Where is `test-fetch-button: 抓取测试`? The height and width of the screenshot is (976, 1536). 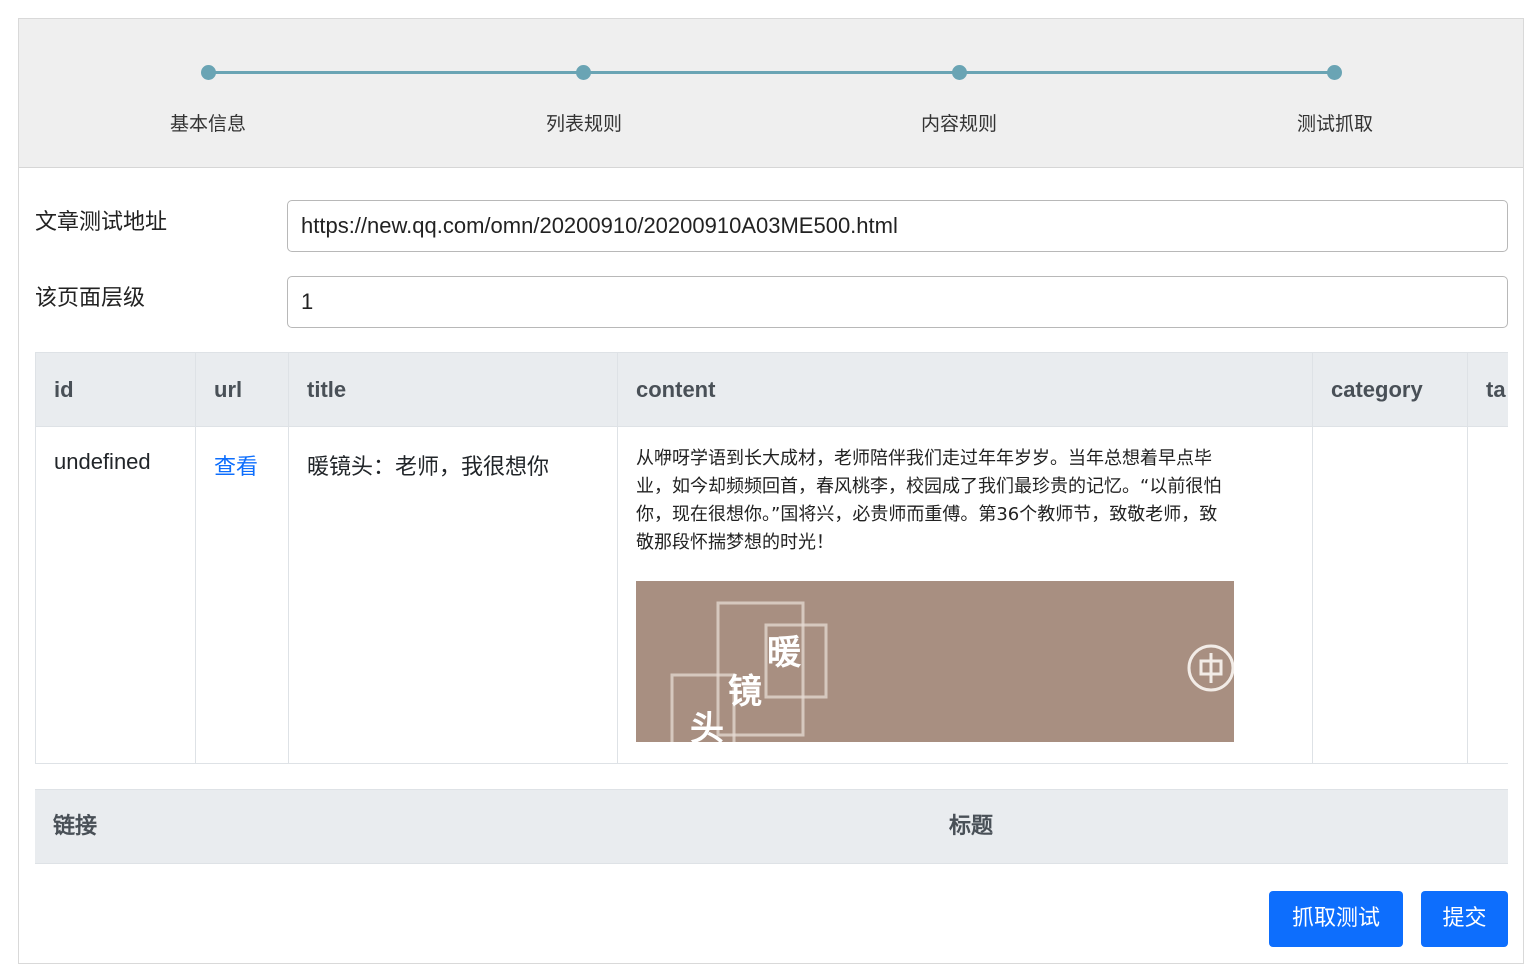
test-fetch-button: 抓取测试 is located at coordinates (1336, 919).